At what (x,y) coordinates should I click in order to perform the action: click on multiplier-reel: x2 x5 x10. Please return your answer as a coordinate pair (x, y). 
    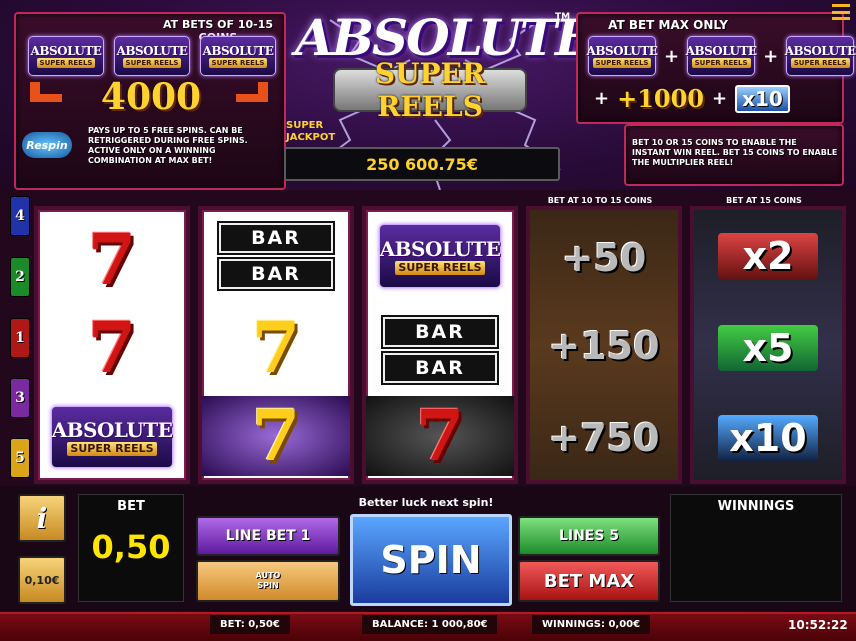
    Looking at the image, I should click on (768, 345).